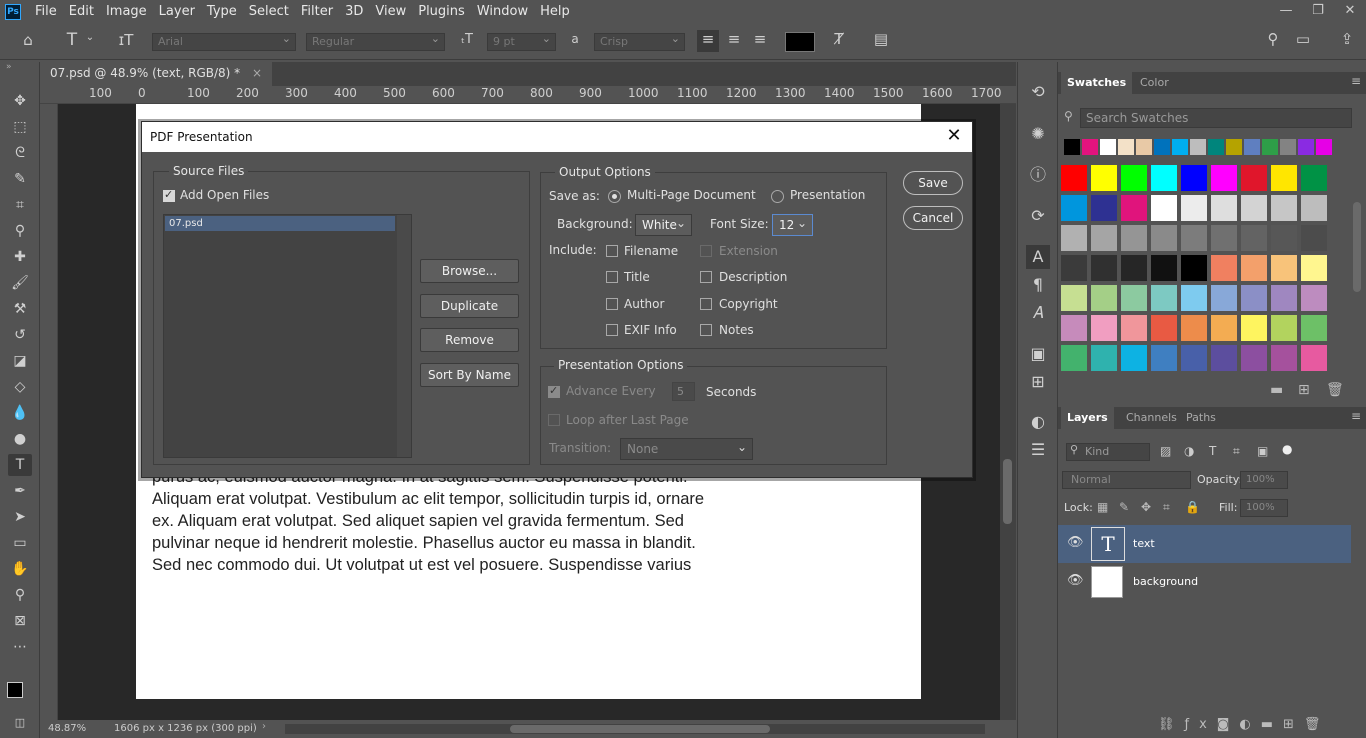 Image resolution: width=1366 pixels, height=738 pixels. What do you see at coordinates (1146, 507) in the screenshot?
I see `lock-position-icon: ✥` at bounding box center [1146, 507].